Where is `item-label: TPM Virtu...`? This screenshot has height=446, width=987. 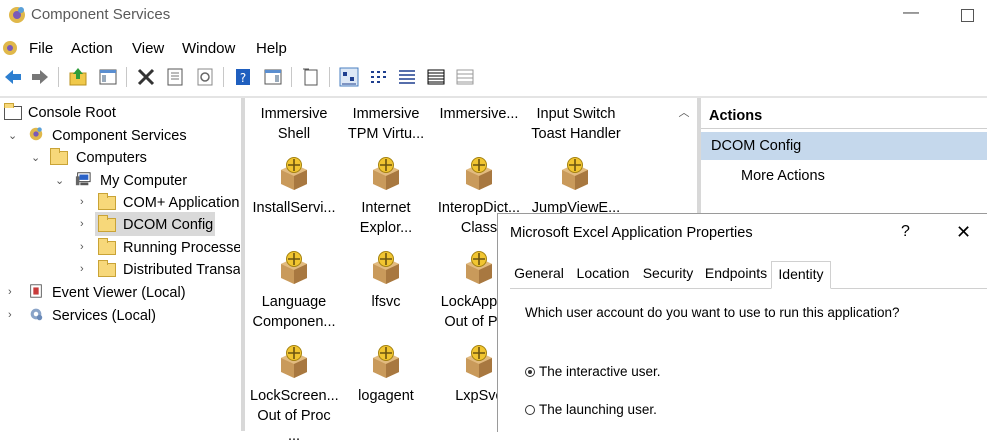
item-label: TPM Virtu... is located at coordinates (386, 134).